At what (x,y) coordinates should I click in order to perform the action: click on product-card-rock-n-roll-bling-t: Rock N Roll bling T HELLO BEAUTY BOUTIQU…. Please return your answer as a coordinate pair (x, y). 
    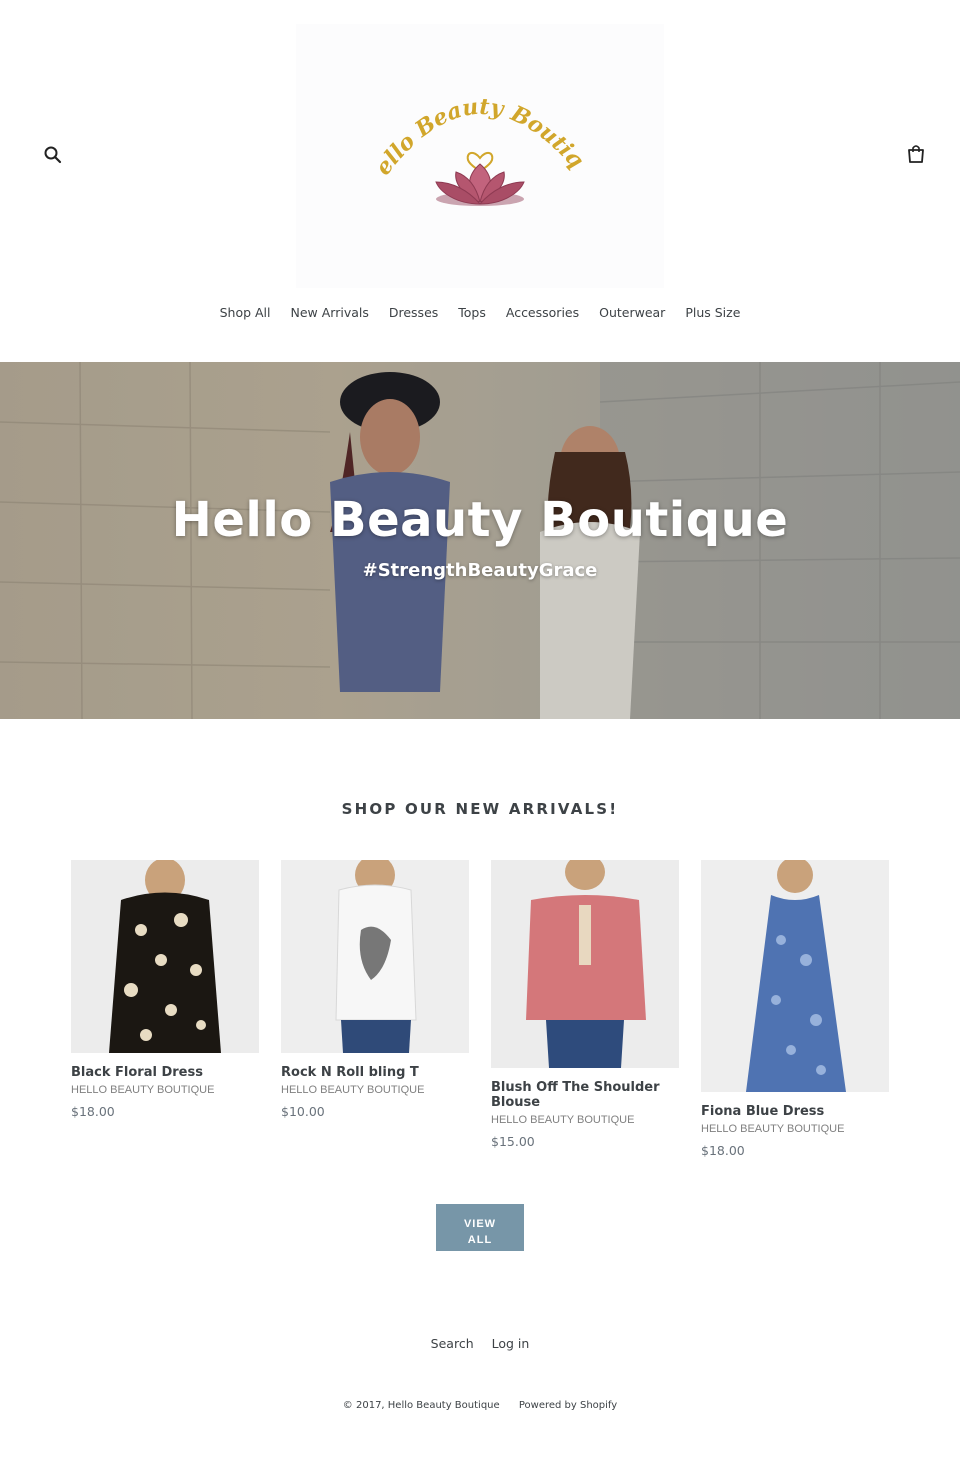
    Looking at the image, I should click on (375, 989).